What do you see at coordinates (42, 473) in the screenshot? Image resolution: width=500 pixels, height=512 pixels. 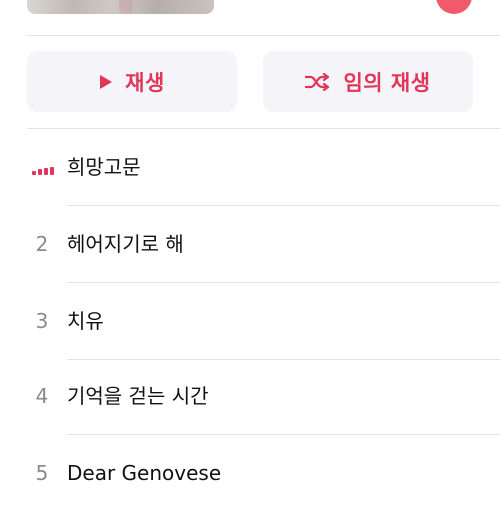 I see `track-number: 5` at bounding box center [42, 473].